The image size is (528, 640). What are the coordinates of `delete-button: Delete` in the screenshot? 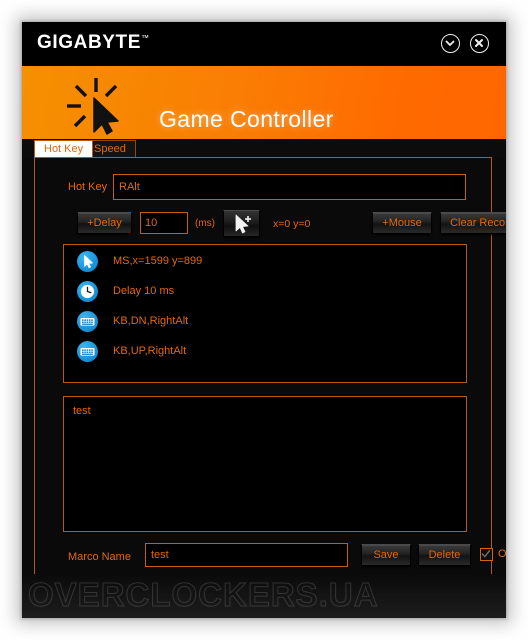 It's located at (444, 555).